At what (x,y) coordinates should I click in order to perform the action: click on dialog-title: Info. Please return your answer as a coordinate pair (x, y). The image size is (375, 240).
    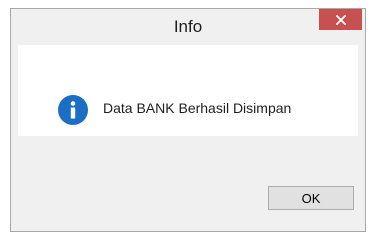
    Looking at the image, I should click on (188, 26).